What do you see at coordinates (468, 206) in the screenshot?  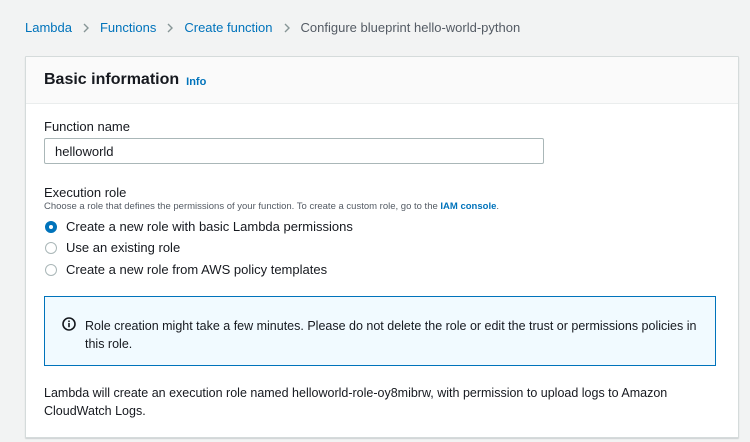 I see `iam-console-link: IAM console` at bounding box center [468, 206].